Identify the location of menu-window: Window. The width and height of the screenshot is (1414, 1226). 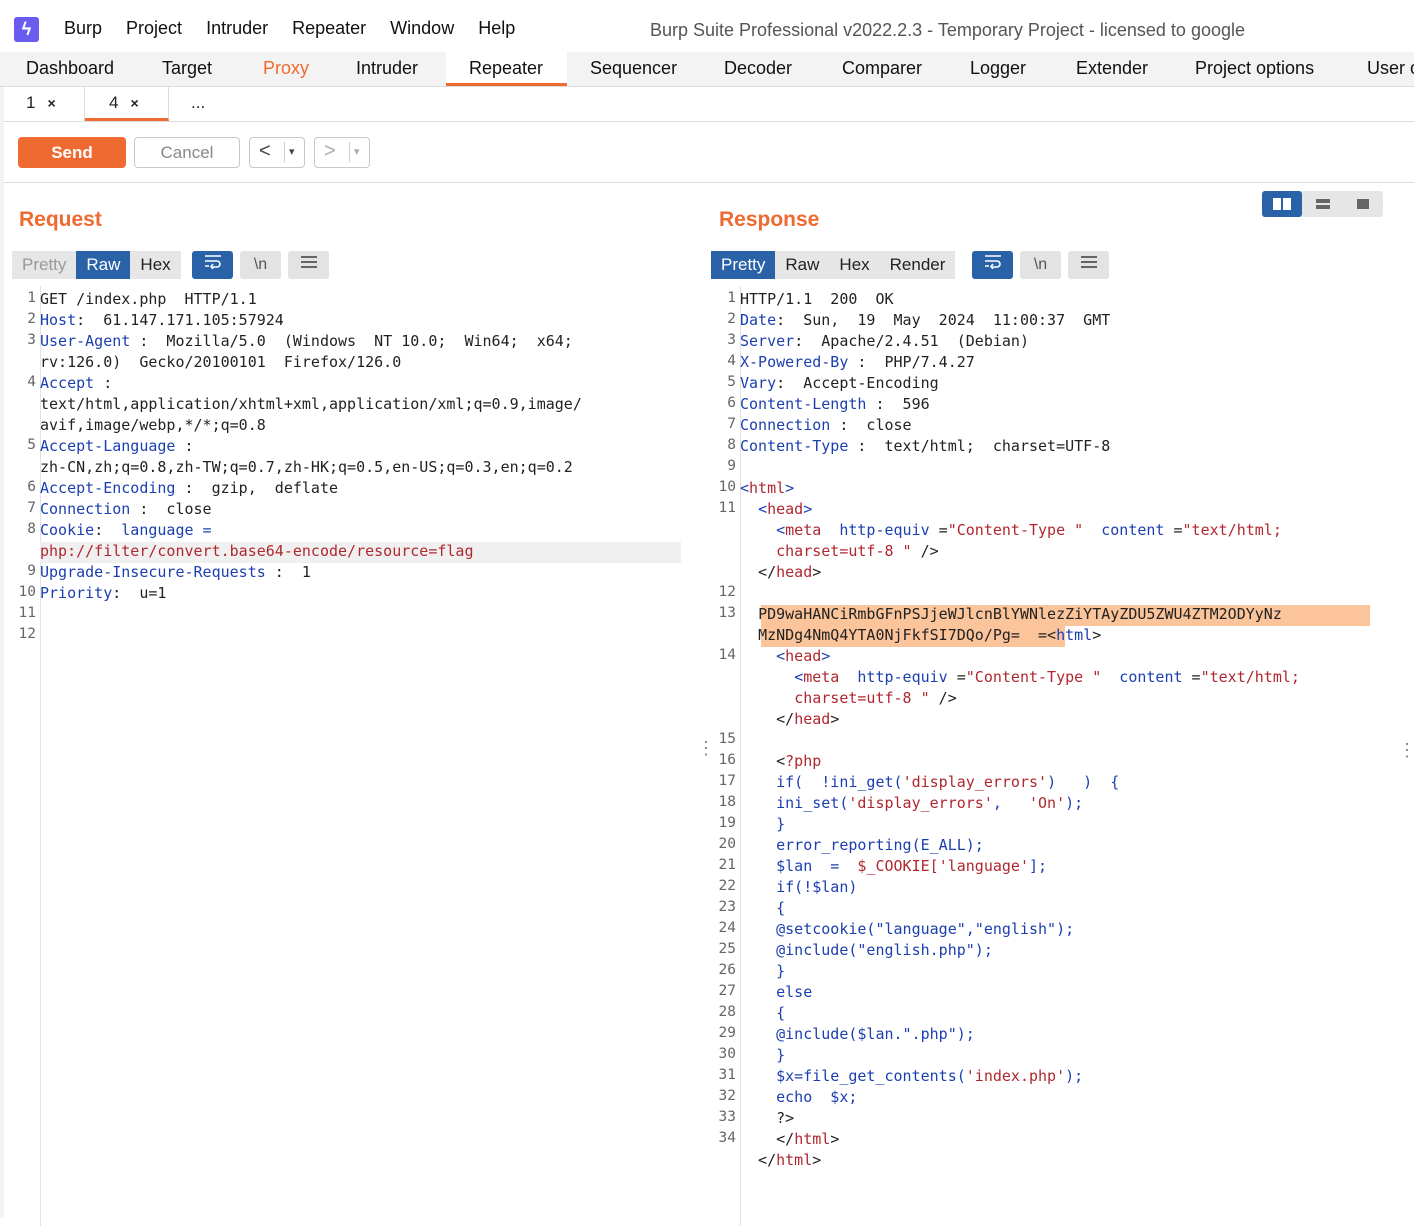
(422, 28).